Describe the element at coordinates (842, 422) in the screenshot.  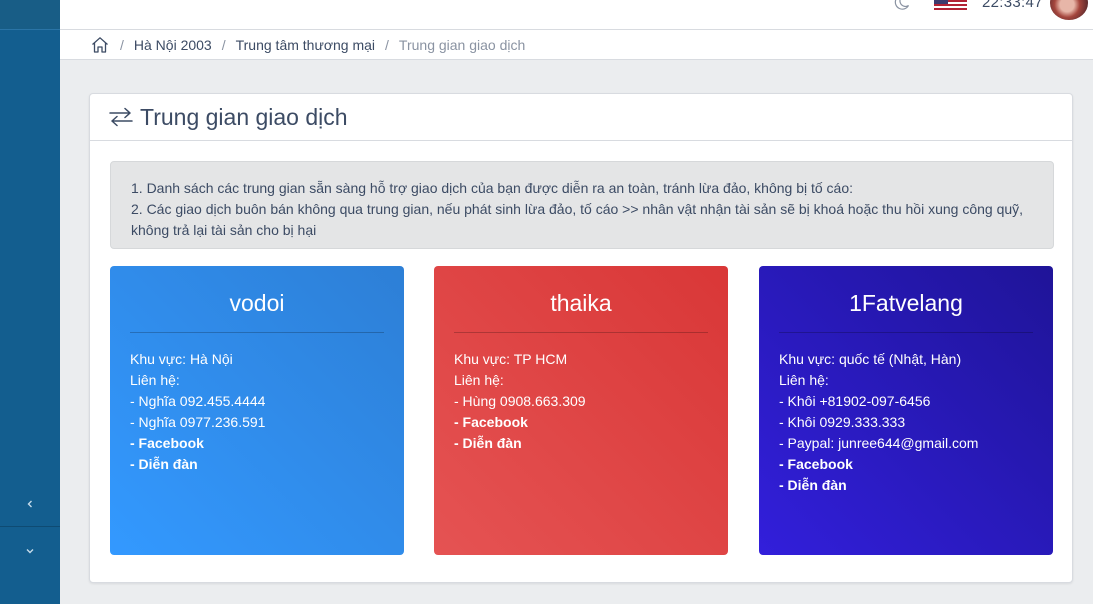
I see `contact-phone: - Khôi 0929.333.333` at that location.